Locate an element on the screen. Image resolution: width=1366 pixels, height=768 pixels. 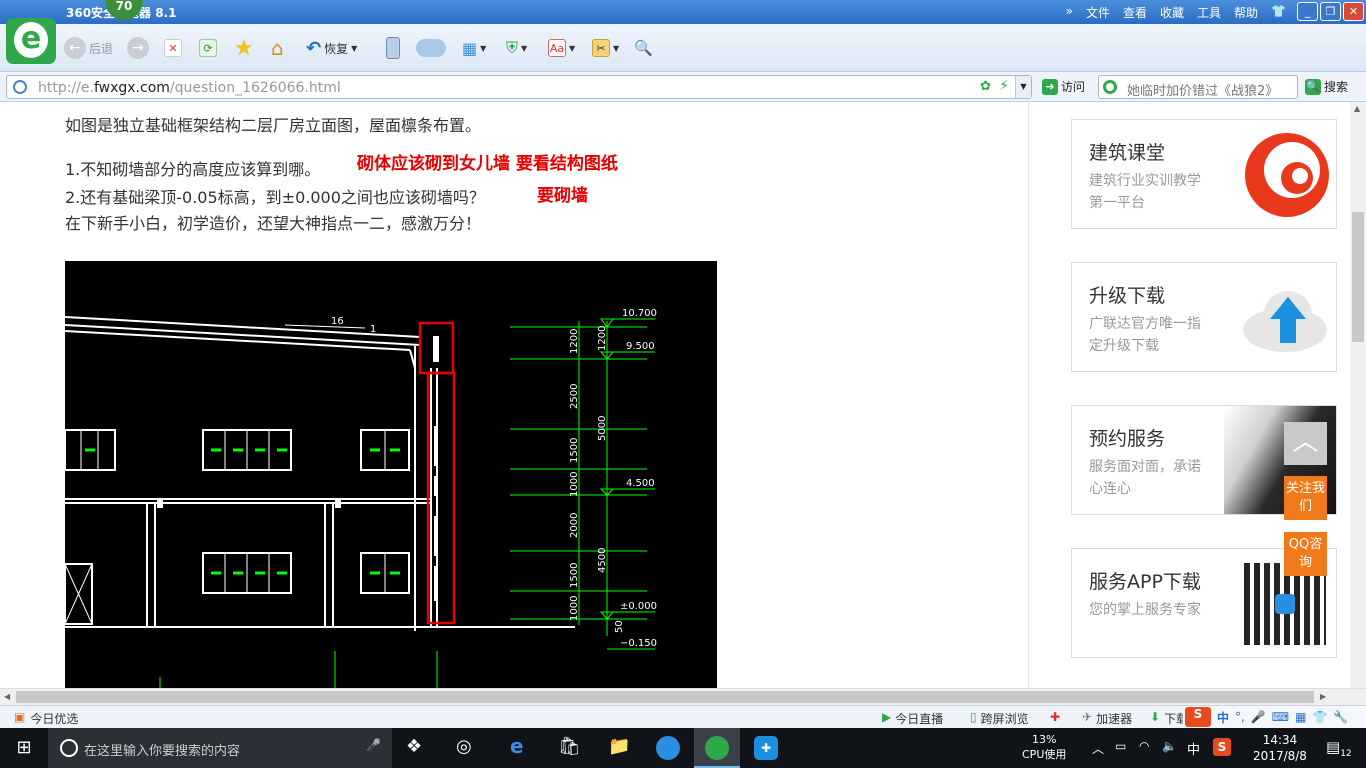
360-guard-icon: ◎ is located at coordinates (464, 746).